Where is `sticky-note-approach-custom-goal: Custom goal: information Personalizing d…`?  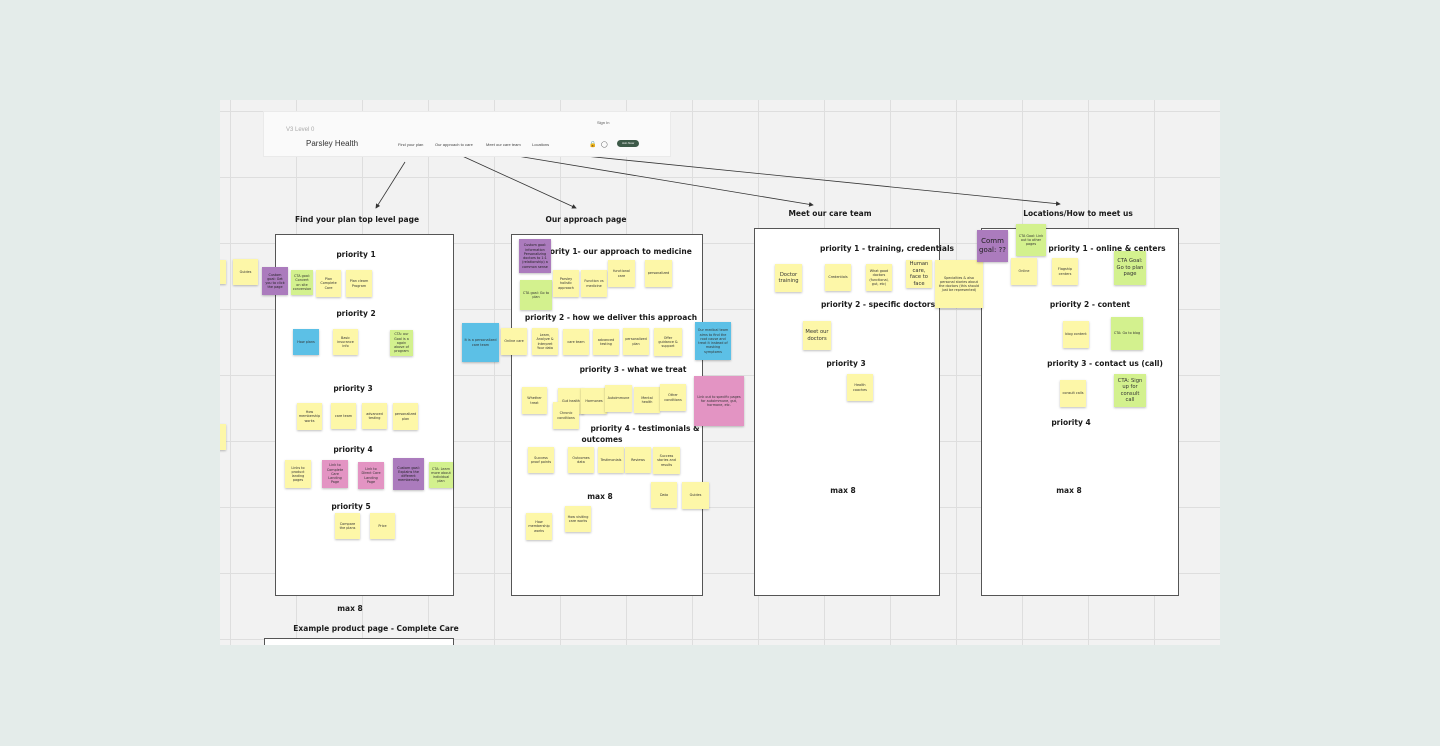
sticky-note-approach-custom-goal: Custom goal: information Personalizing d… is located at coordinates (535, 256).